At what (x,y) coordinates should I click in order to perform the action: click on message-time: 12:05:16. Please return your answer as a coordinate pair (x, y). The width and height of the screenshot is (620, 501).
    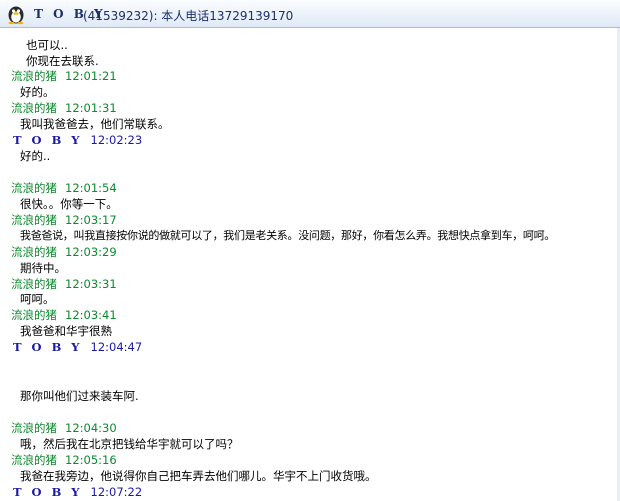
    Looking at the image, I should click on (91, 460).